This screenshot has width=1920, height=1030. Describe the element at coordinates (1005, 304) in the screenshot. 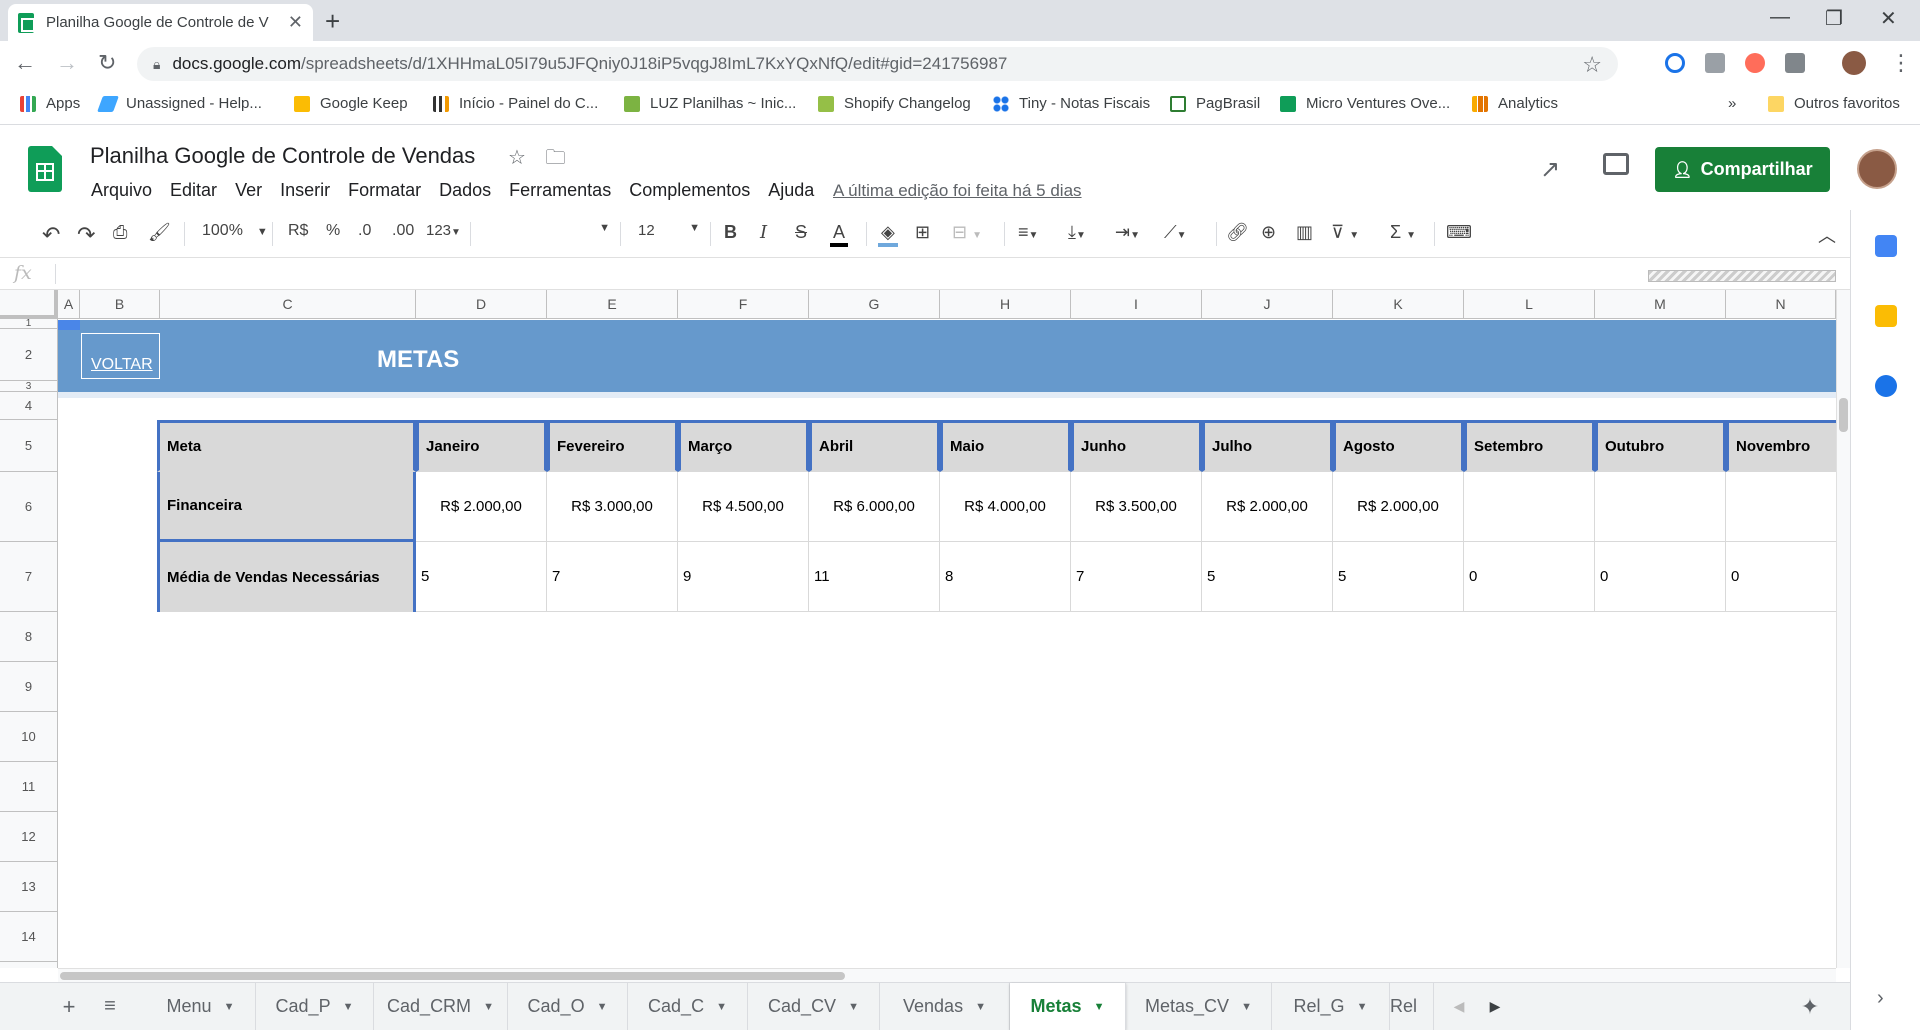

I see `column-header-h: H` at that location.